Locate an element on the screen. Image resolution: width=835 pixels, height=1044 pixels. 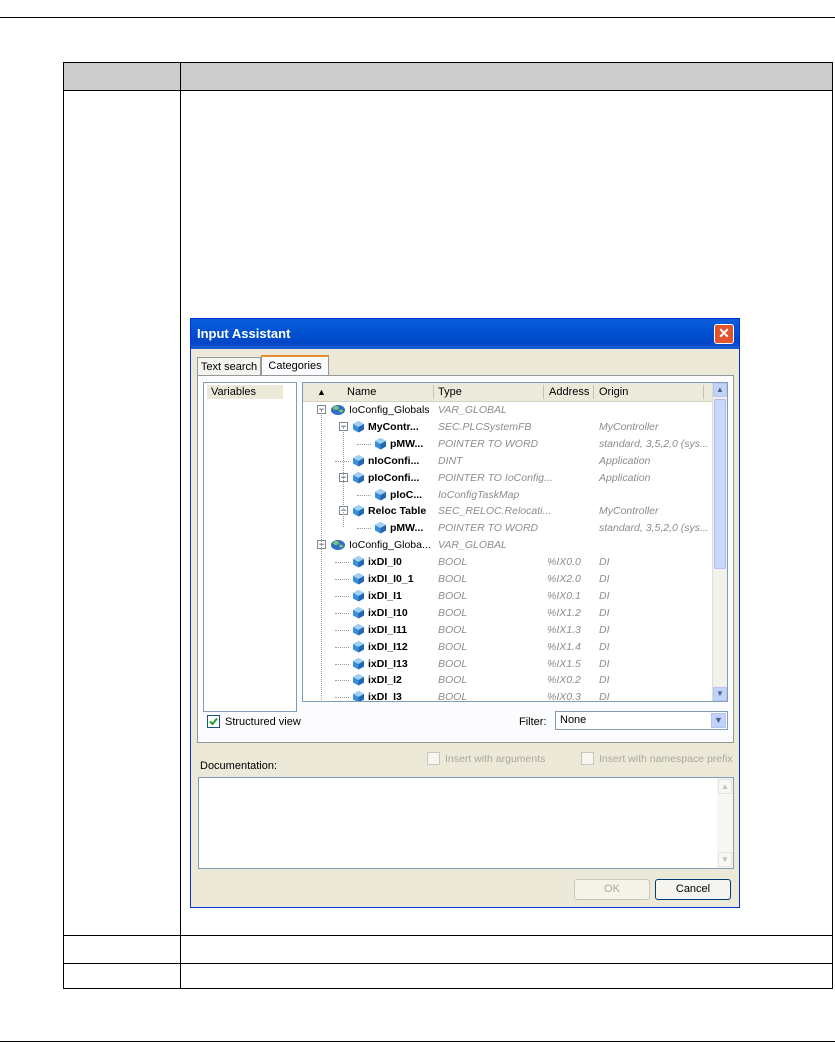
tree-row: ixDI_I13 BOOL %IX1.5 DI is located at coordinates (509, 664).